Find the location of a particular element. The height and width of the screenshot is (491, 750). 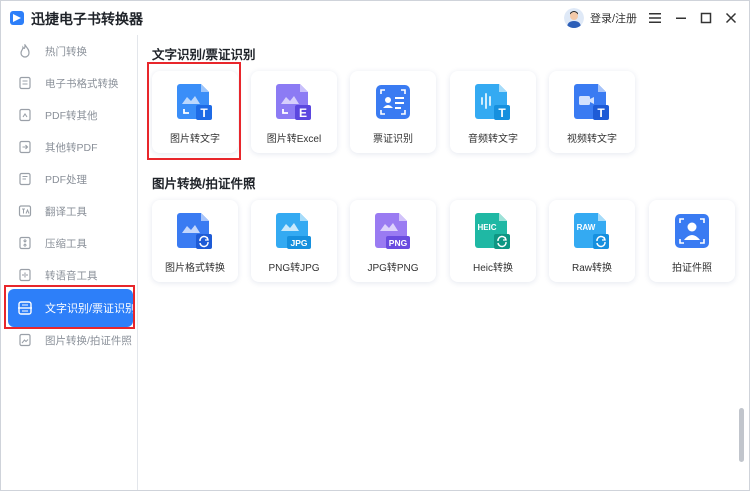

svg-text: JPG is located at coordinates (298, 243).